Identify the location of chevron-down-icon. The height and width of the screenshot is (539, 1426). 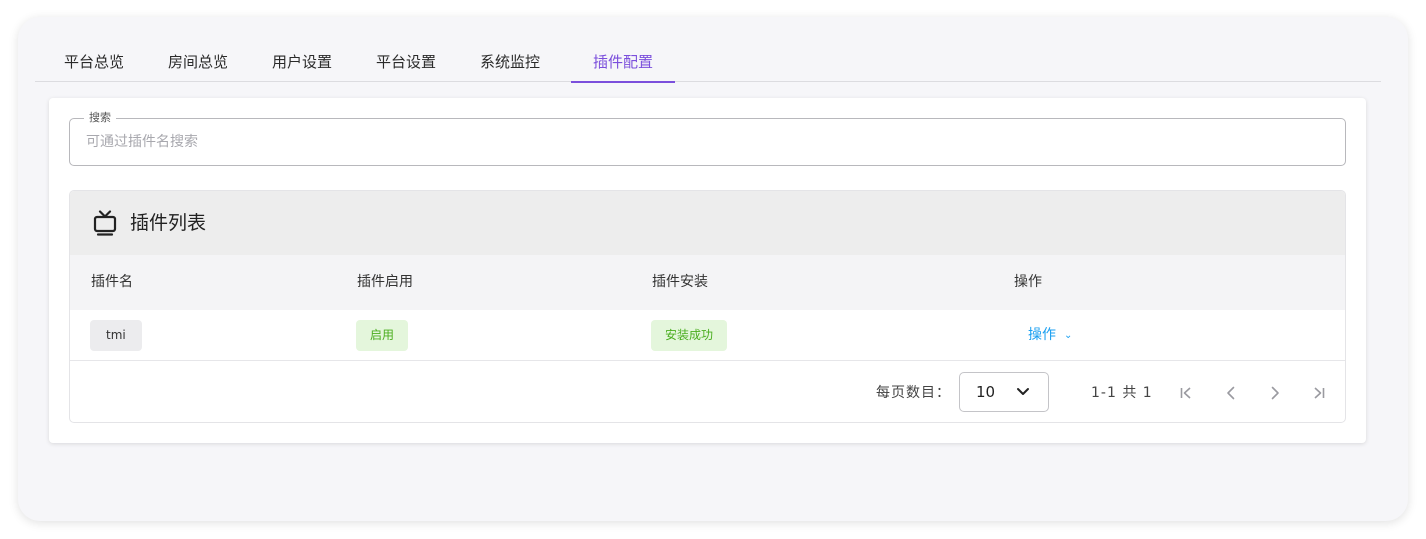
(1023, 391).